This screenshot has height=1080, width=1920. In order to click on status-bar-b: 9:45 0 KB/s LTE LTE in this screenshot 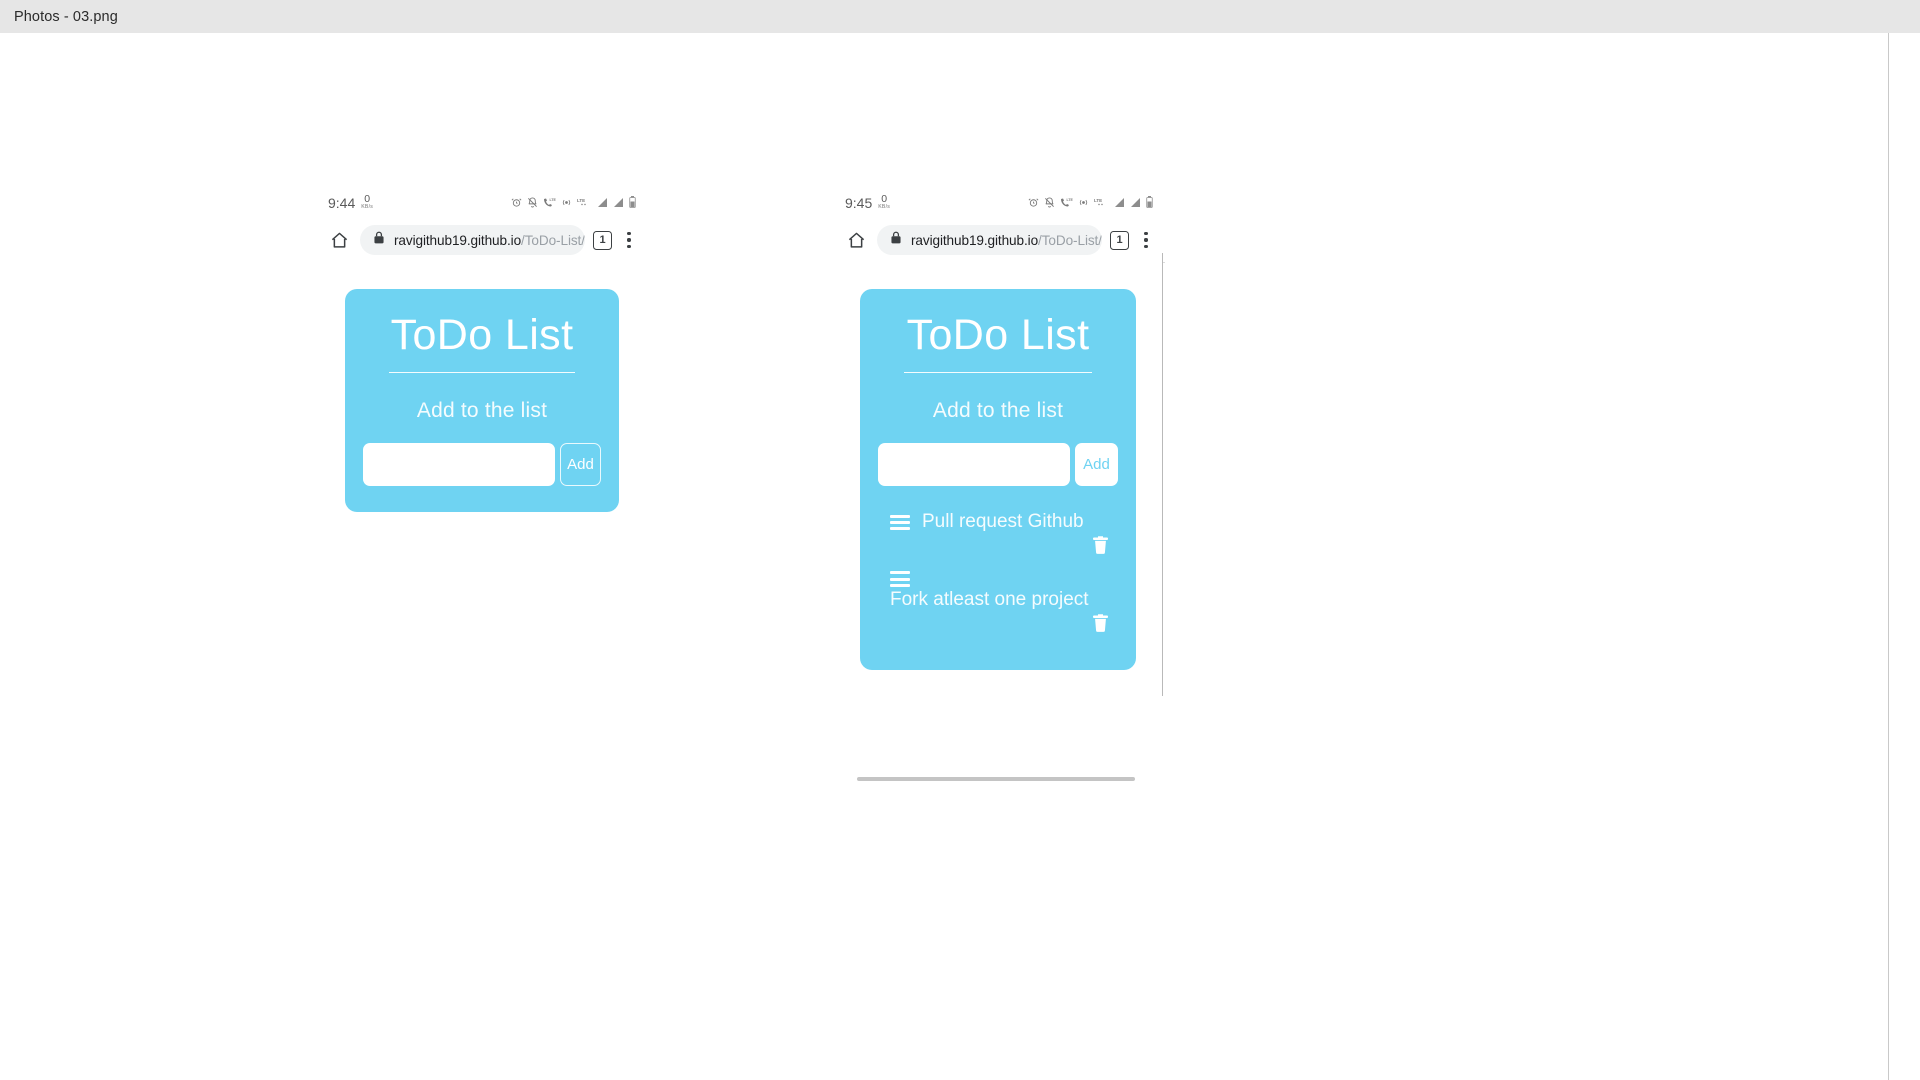, I will do `click(999, 202)`.